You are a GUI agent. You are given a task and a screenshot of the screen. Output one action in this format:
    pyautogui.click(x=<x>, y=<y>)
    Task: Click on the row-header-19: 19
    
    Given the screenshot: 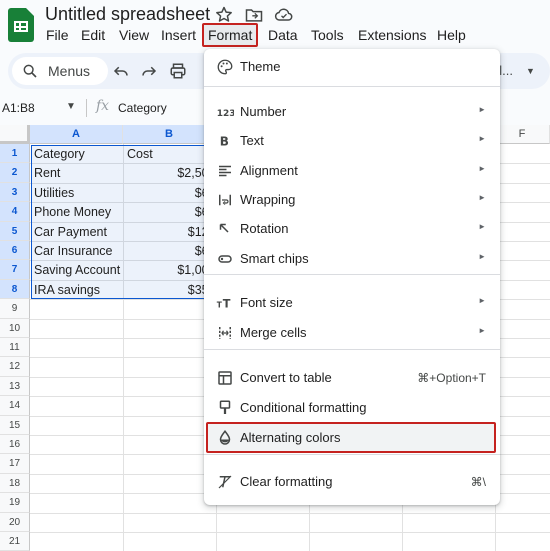 What is the action you would take?
    pyautogui.click(x=15, y=503)
    